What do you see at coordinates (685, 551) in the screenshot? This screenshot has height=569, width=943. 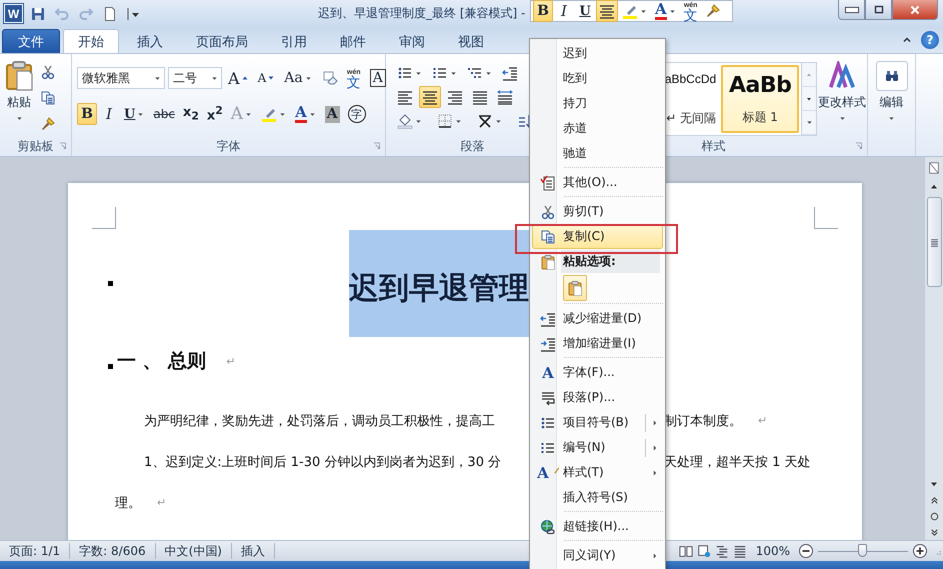 I see `open-book-icon` at bounding box center [685, 551].